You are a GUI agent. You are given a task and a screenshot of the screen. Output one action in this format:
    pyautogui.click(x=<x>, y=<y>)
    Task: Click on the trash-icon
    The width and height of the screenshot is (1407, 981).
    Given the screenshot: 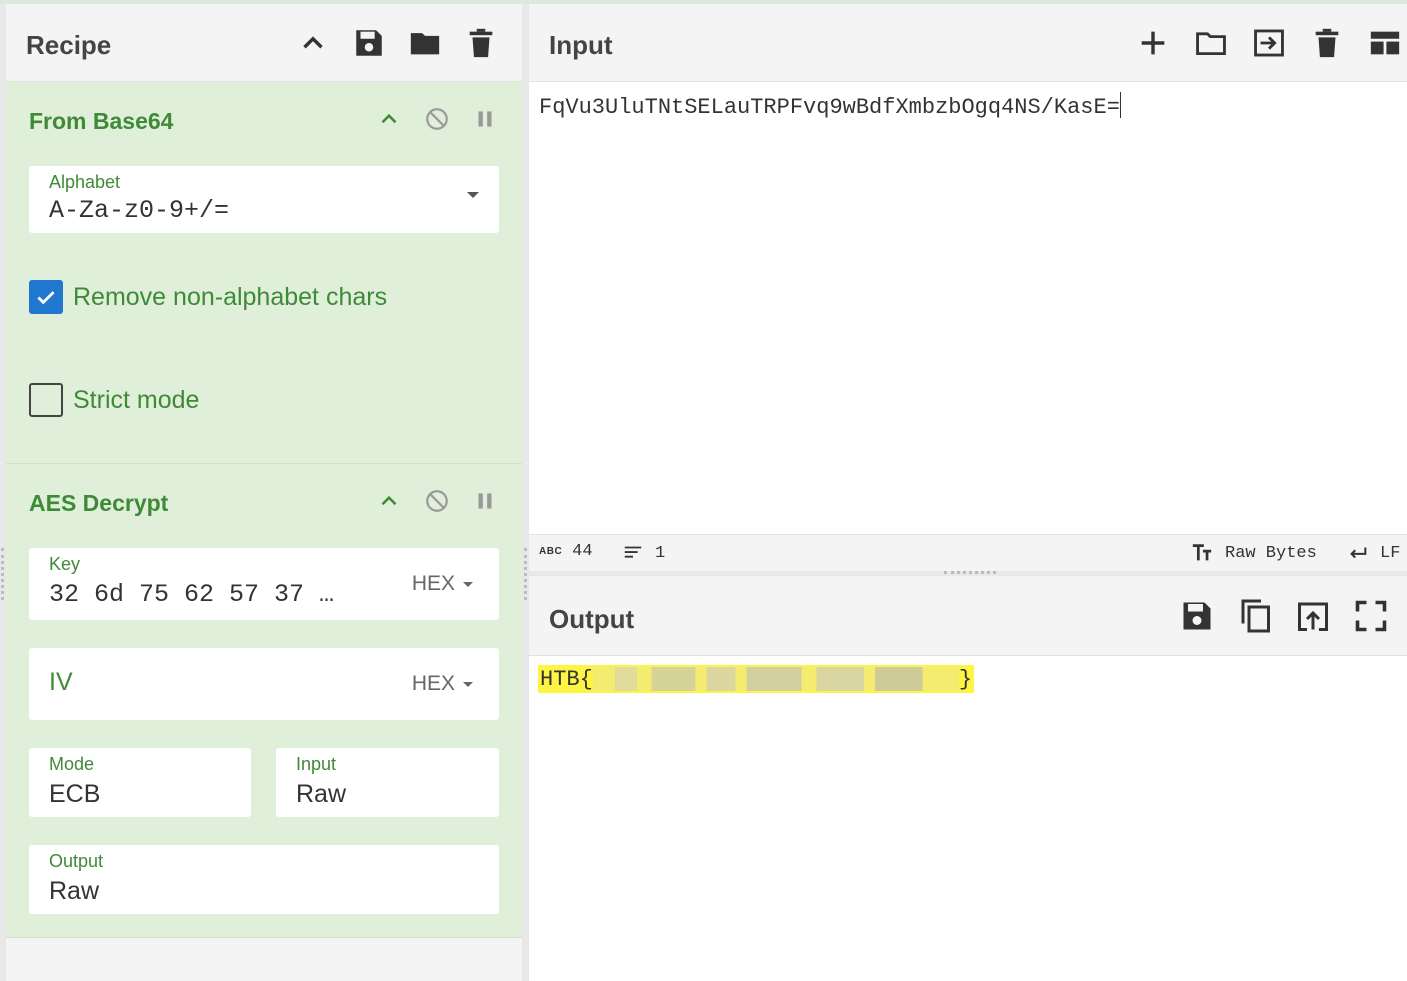 What is the action you would take?
    pyautogui.click(x=481, y=43)
    